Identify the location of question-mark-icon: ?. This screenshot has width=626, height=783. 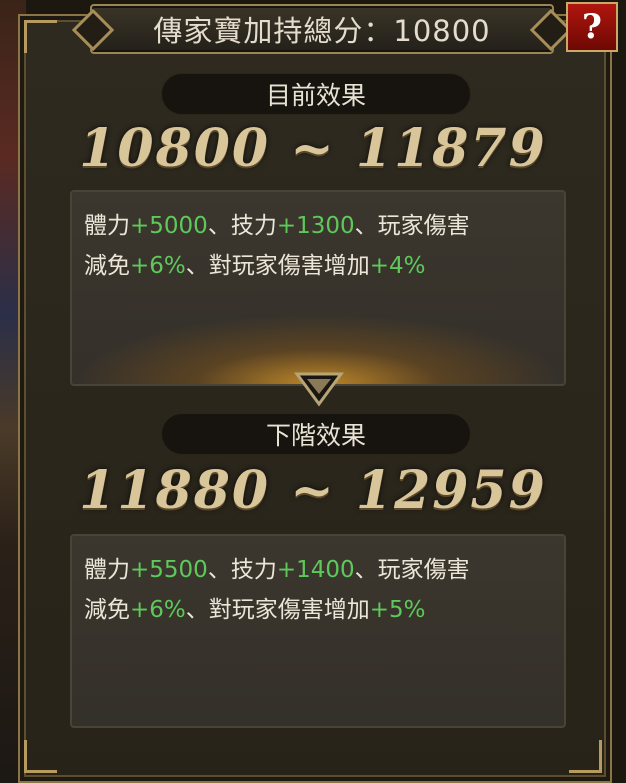
(592, 27).